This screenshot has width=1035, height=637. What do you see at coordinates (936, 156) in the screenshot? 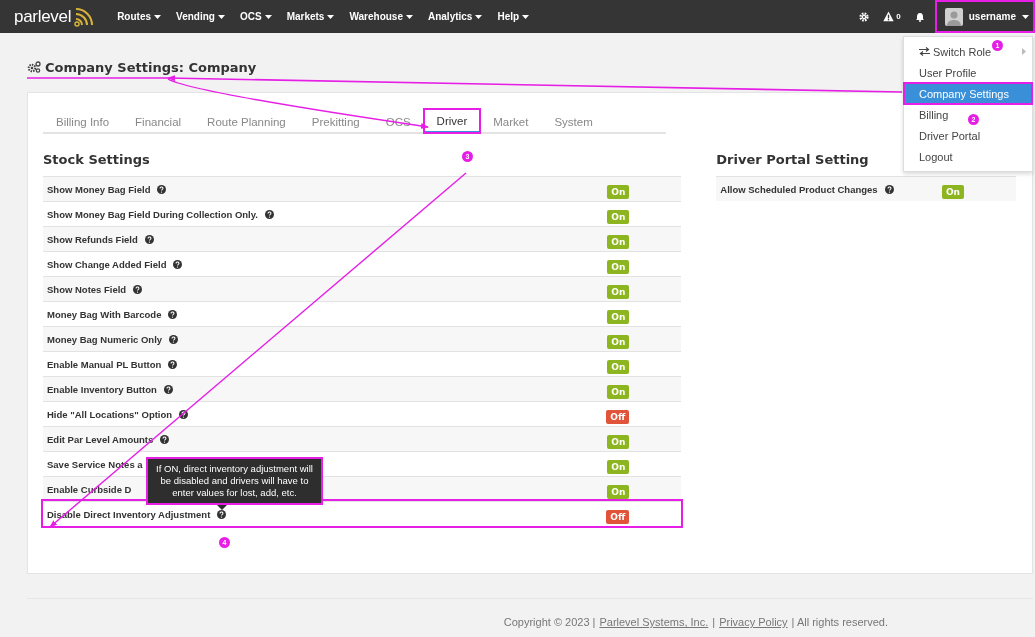
I see `menu-item: Logout` at bounding box center [936, 156].